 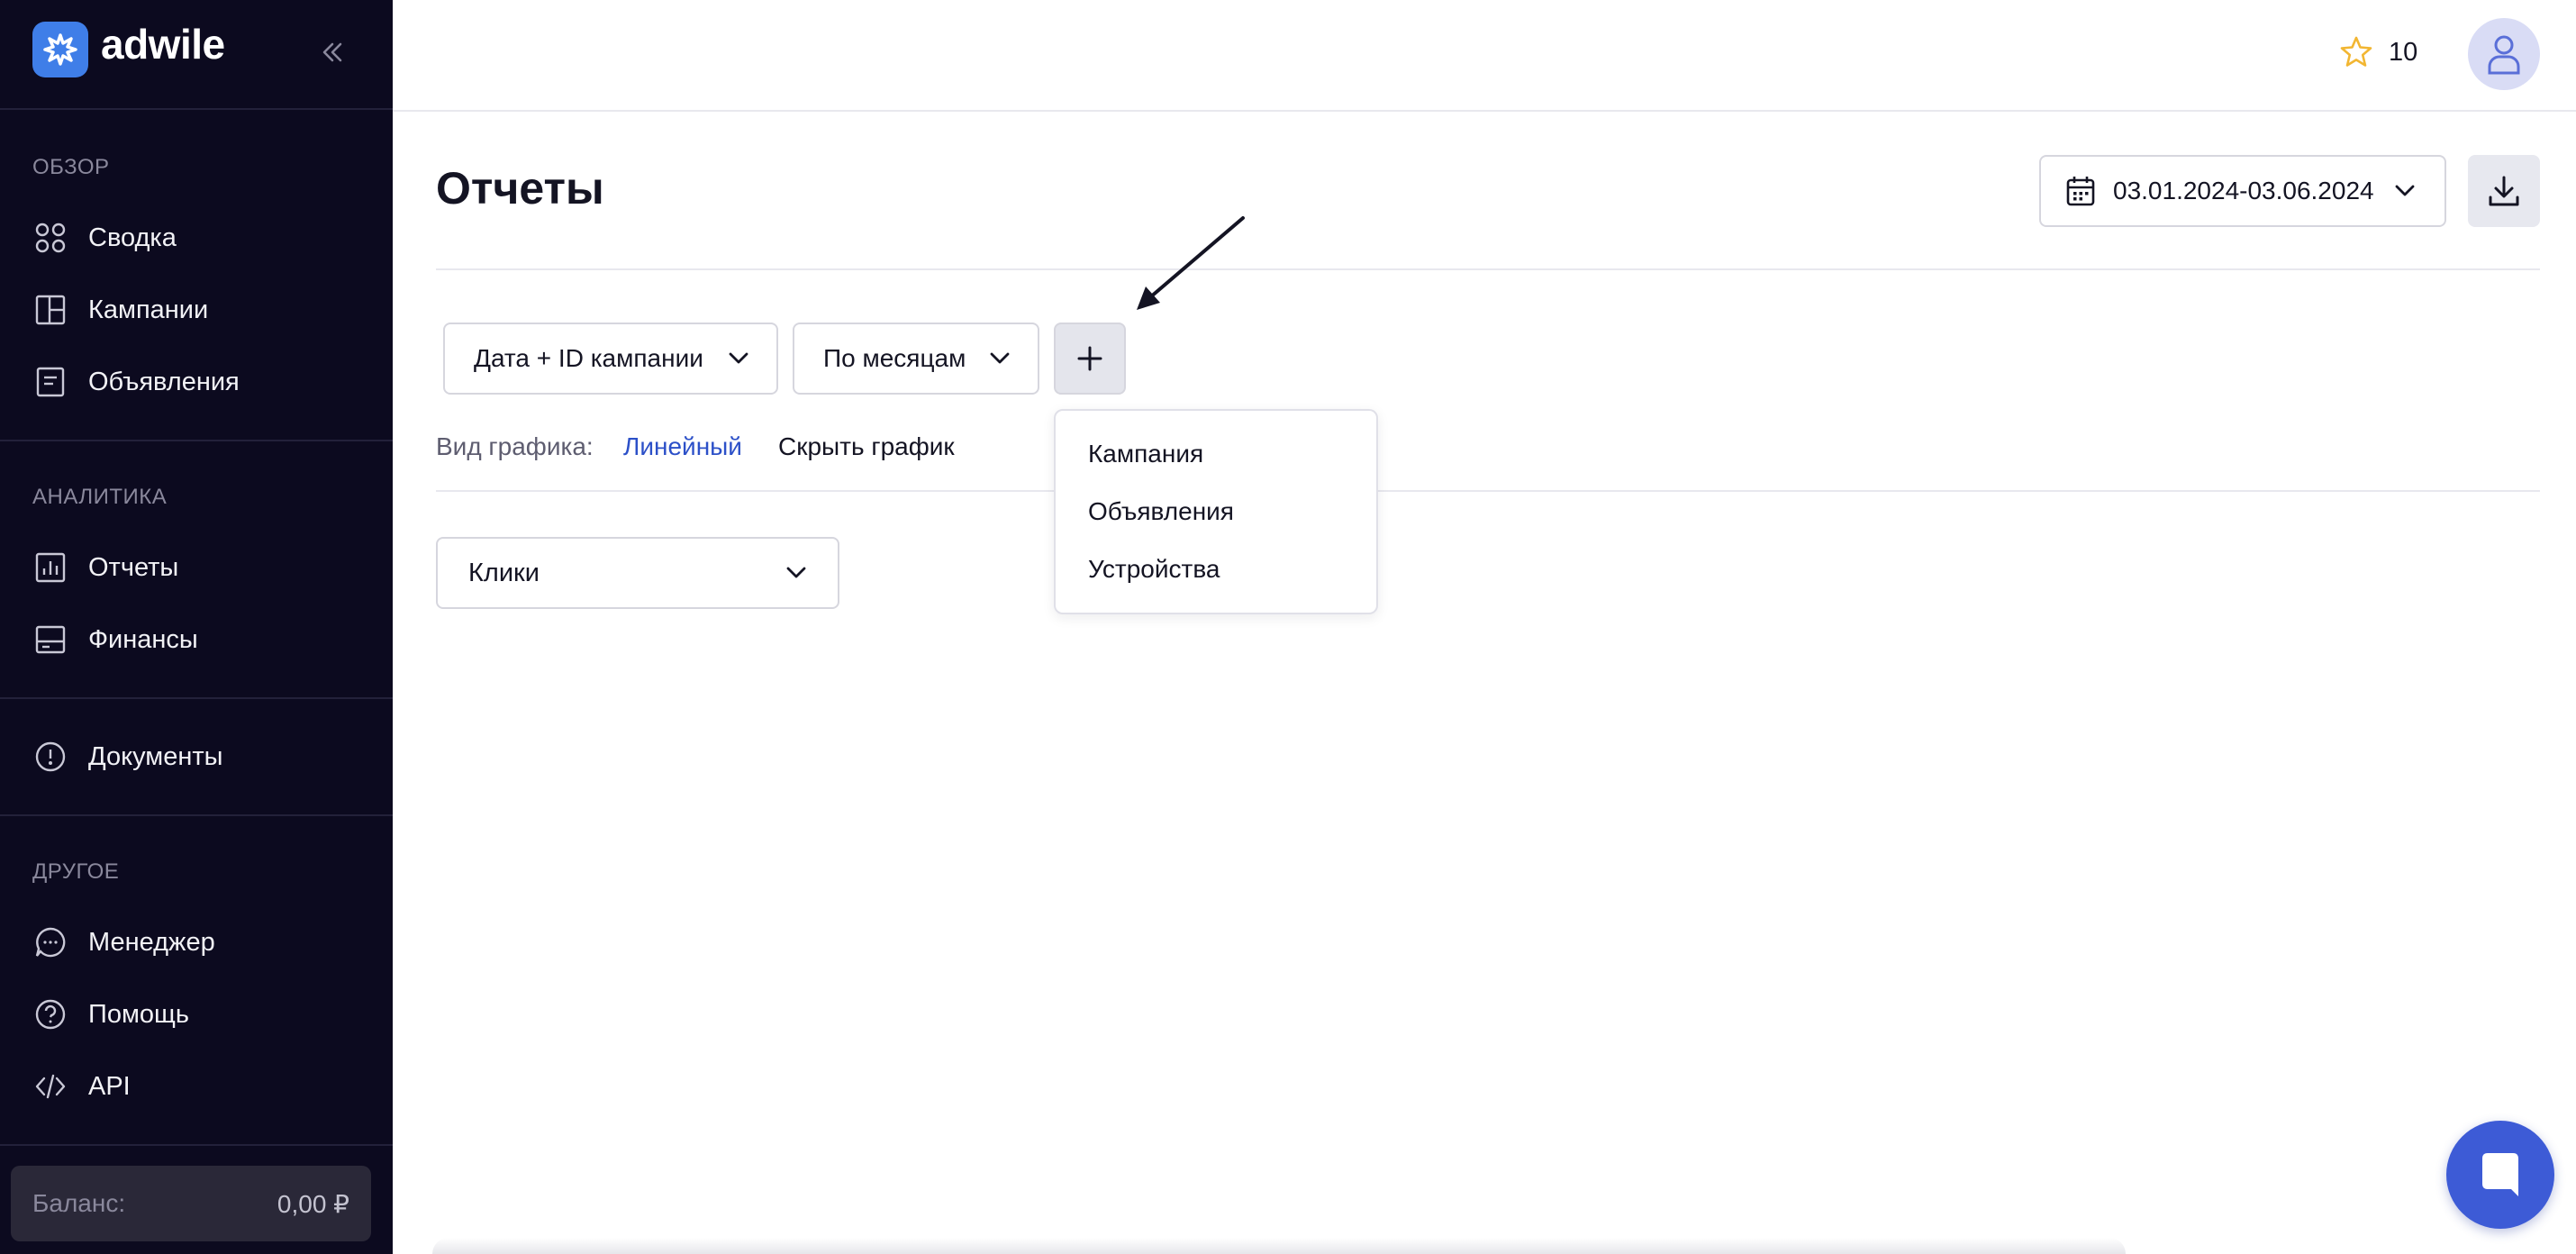 What do you see at coordinates (50, 310) in the screenshot?
I see `layout-icon` at bounding box center [50, 310].